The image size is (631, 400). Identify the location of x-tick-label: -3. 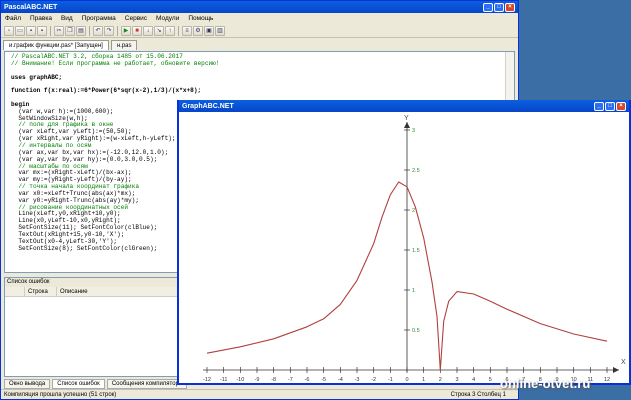
(357, 380).